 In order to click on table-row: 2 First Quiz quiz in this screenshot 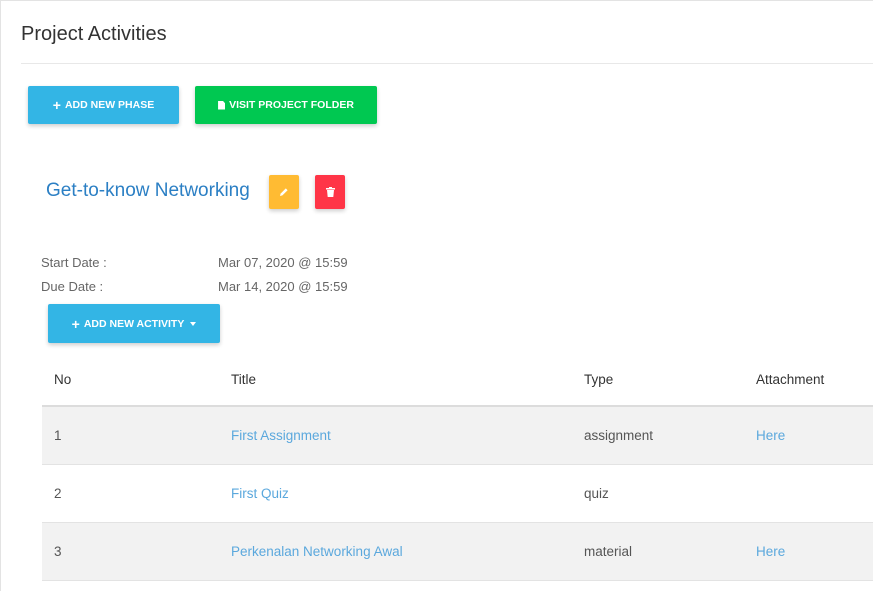, I will do `click(457, 493)`.